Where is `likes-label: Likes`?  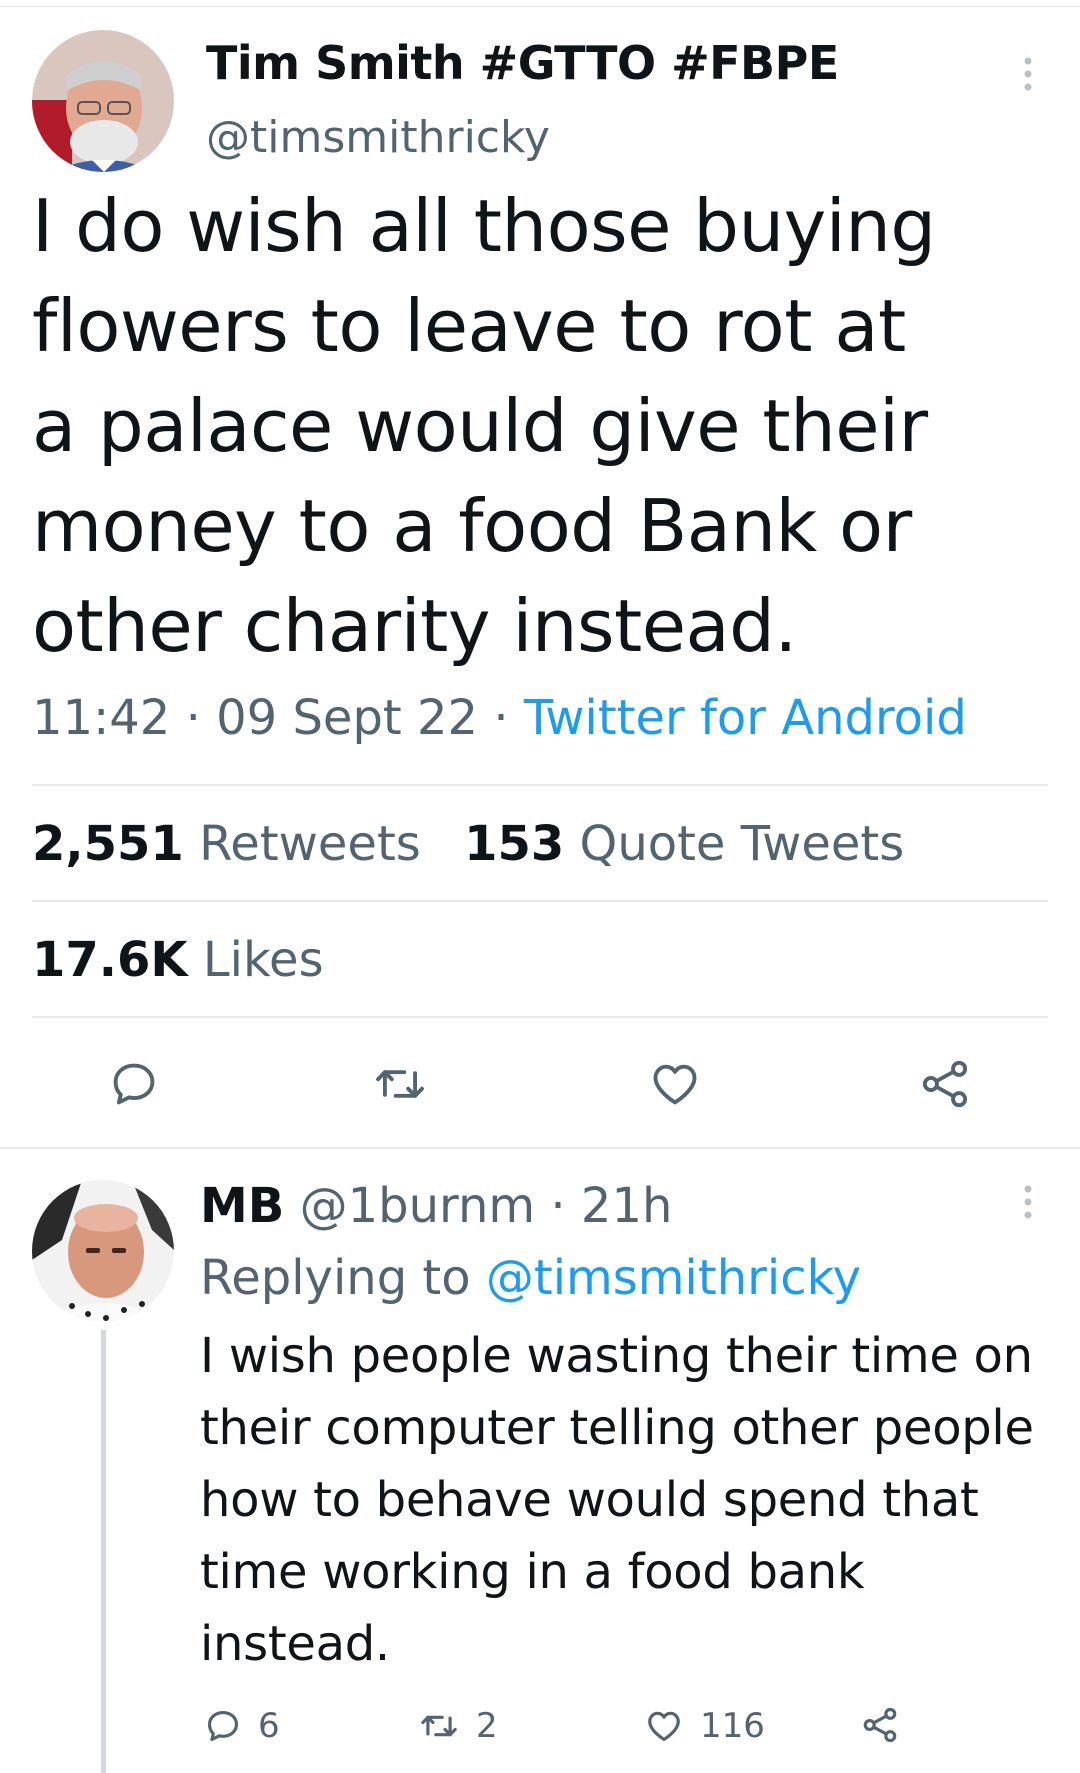
likes-label: Likes is located at coordinates (263, 960).